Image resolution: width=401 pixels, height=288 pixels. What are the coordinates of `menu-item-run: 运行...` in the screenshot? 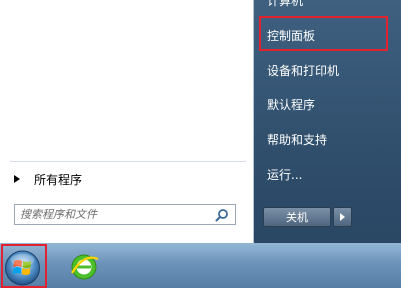 It's located at (284, 174).